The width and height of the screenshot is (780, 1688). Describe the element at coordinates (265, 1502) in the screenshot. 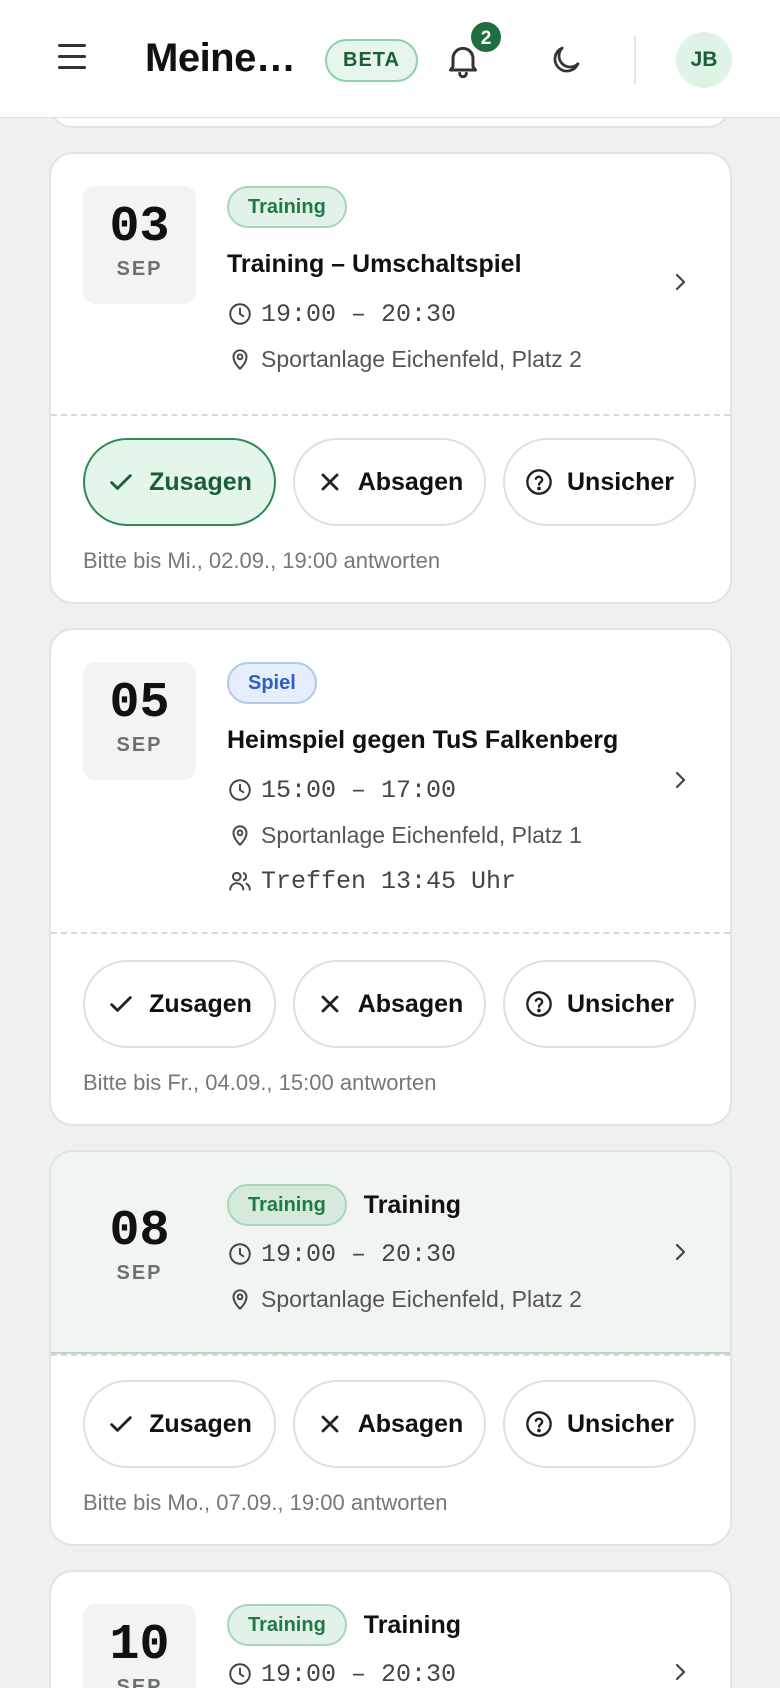

I see `response-deadline: Bitte bis Mo., 07.09., 19:00 antworten` at that location.